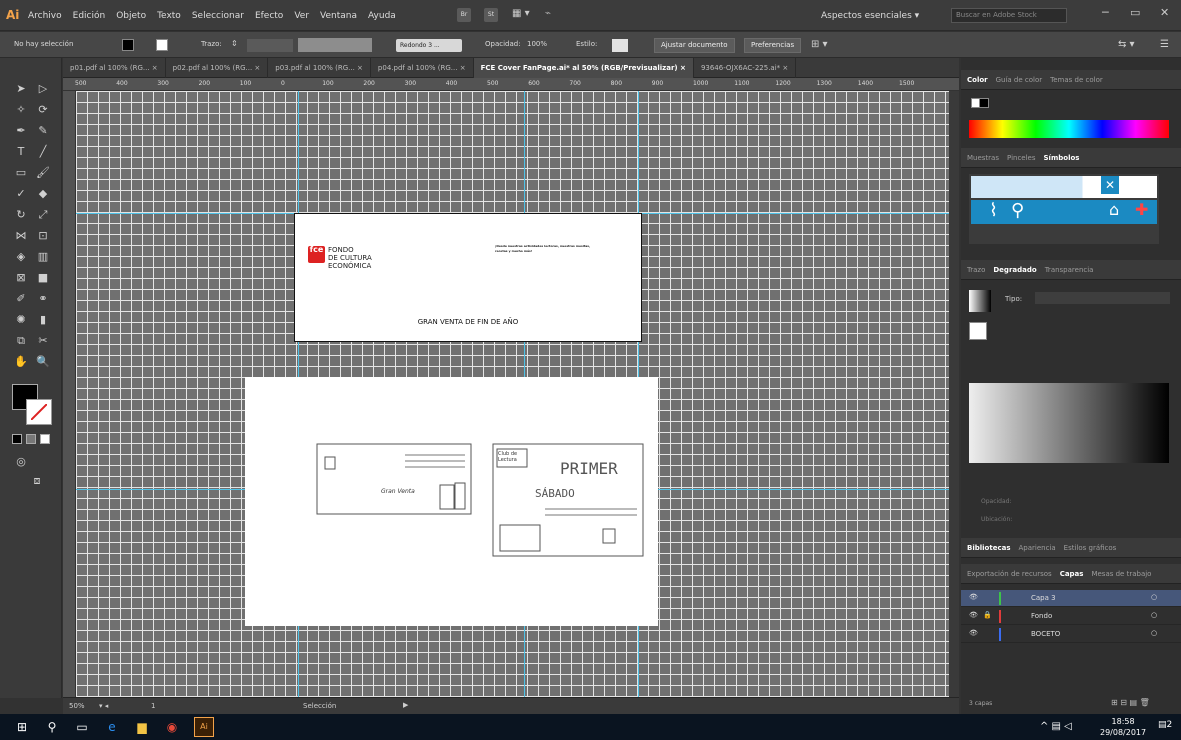 The height and width of the screenshot is (740, 1181). What do you see at coordinates (236, 45) in the screenshot?
I see `stroke-stepper: ⇕` at bounding box center [236, 45].